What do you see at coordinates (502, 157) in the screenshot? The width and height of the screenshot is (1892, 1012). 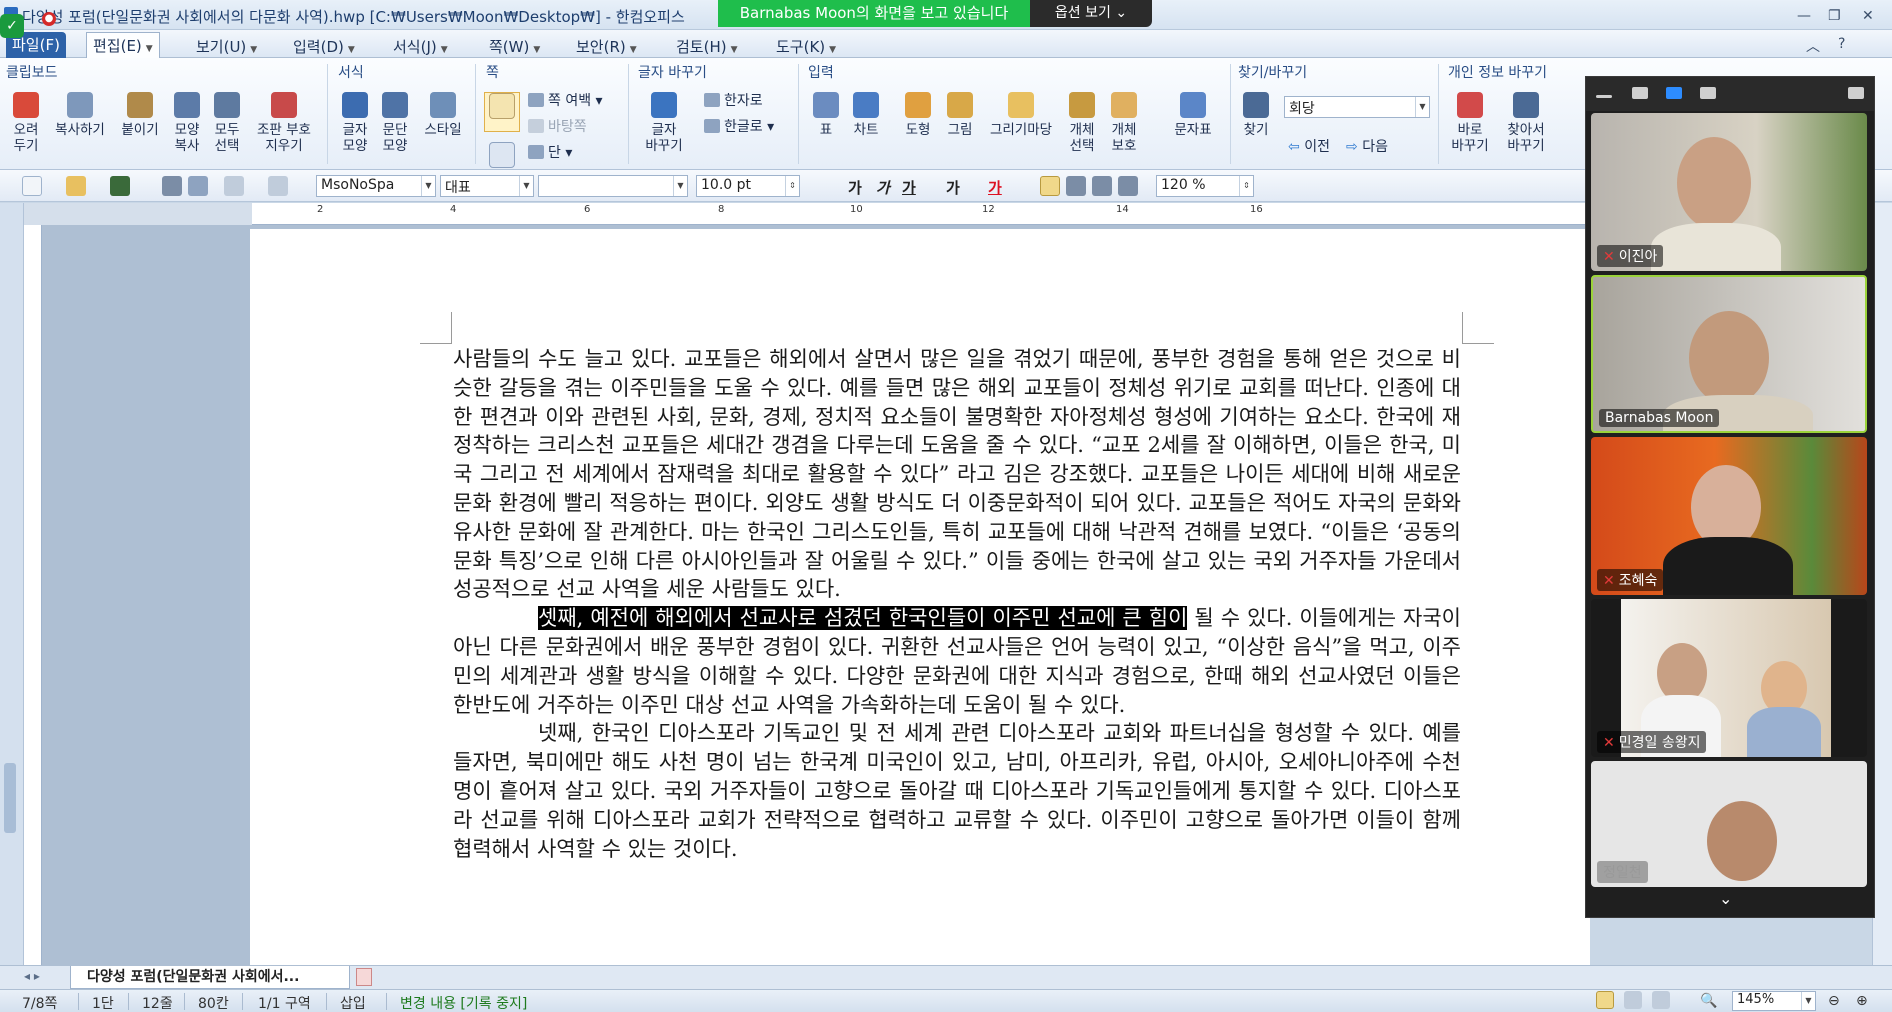 I see `page-settings-button` at bounding box center [502, 157].